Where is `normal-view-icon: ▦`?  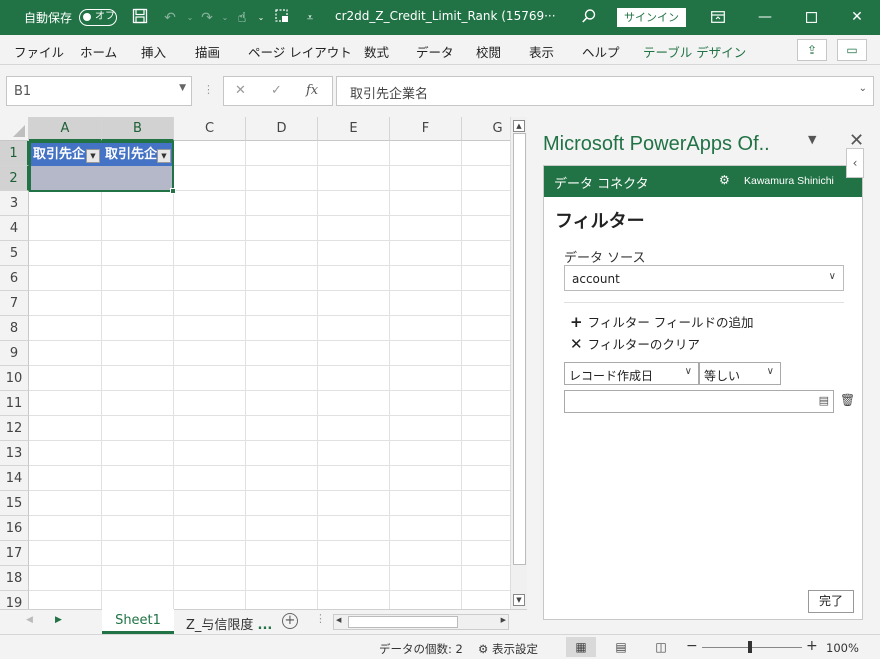
normal-view-icon: ▦ is located at coordinates (581, 647).